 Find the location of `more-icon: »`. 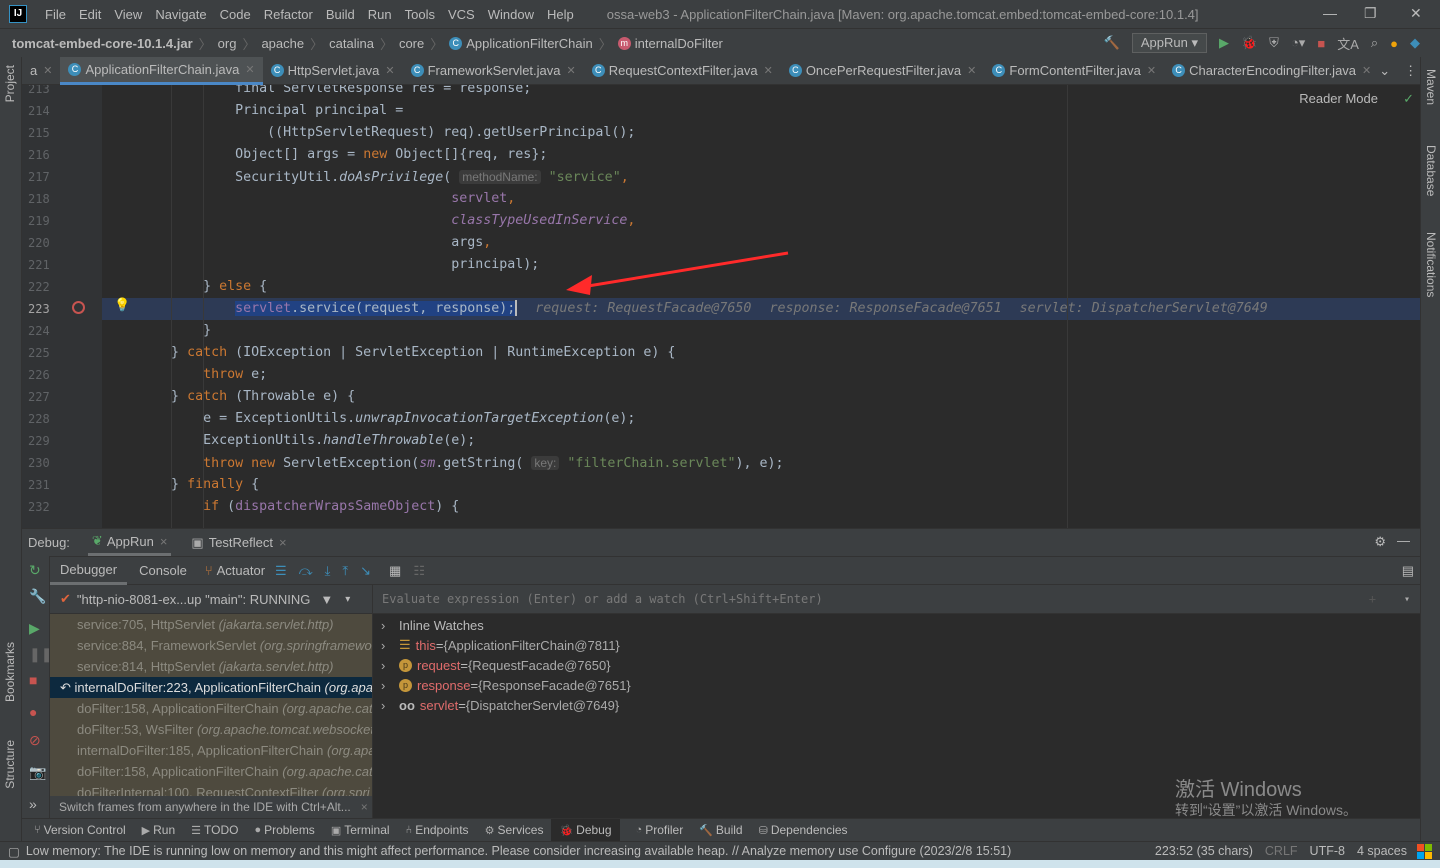

more-icon: » is located at coordinates (33, 804).